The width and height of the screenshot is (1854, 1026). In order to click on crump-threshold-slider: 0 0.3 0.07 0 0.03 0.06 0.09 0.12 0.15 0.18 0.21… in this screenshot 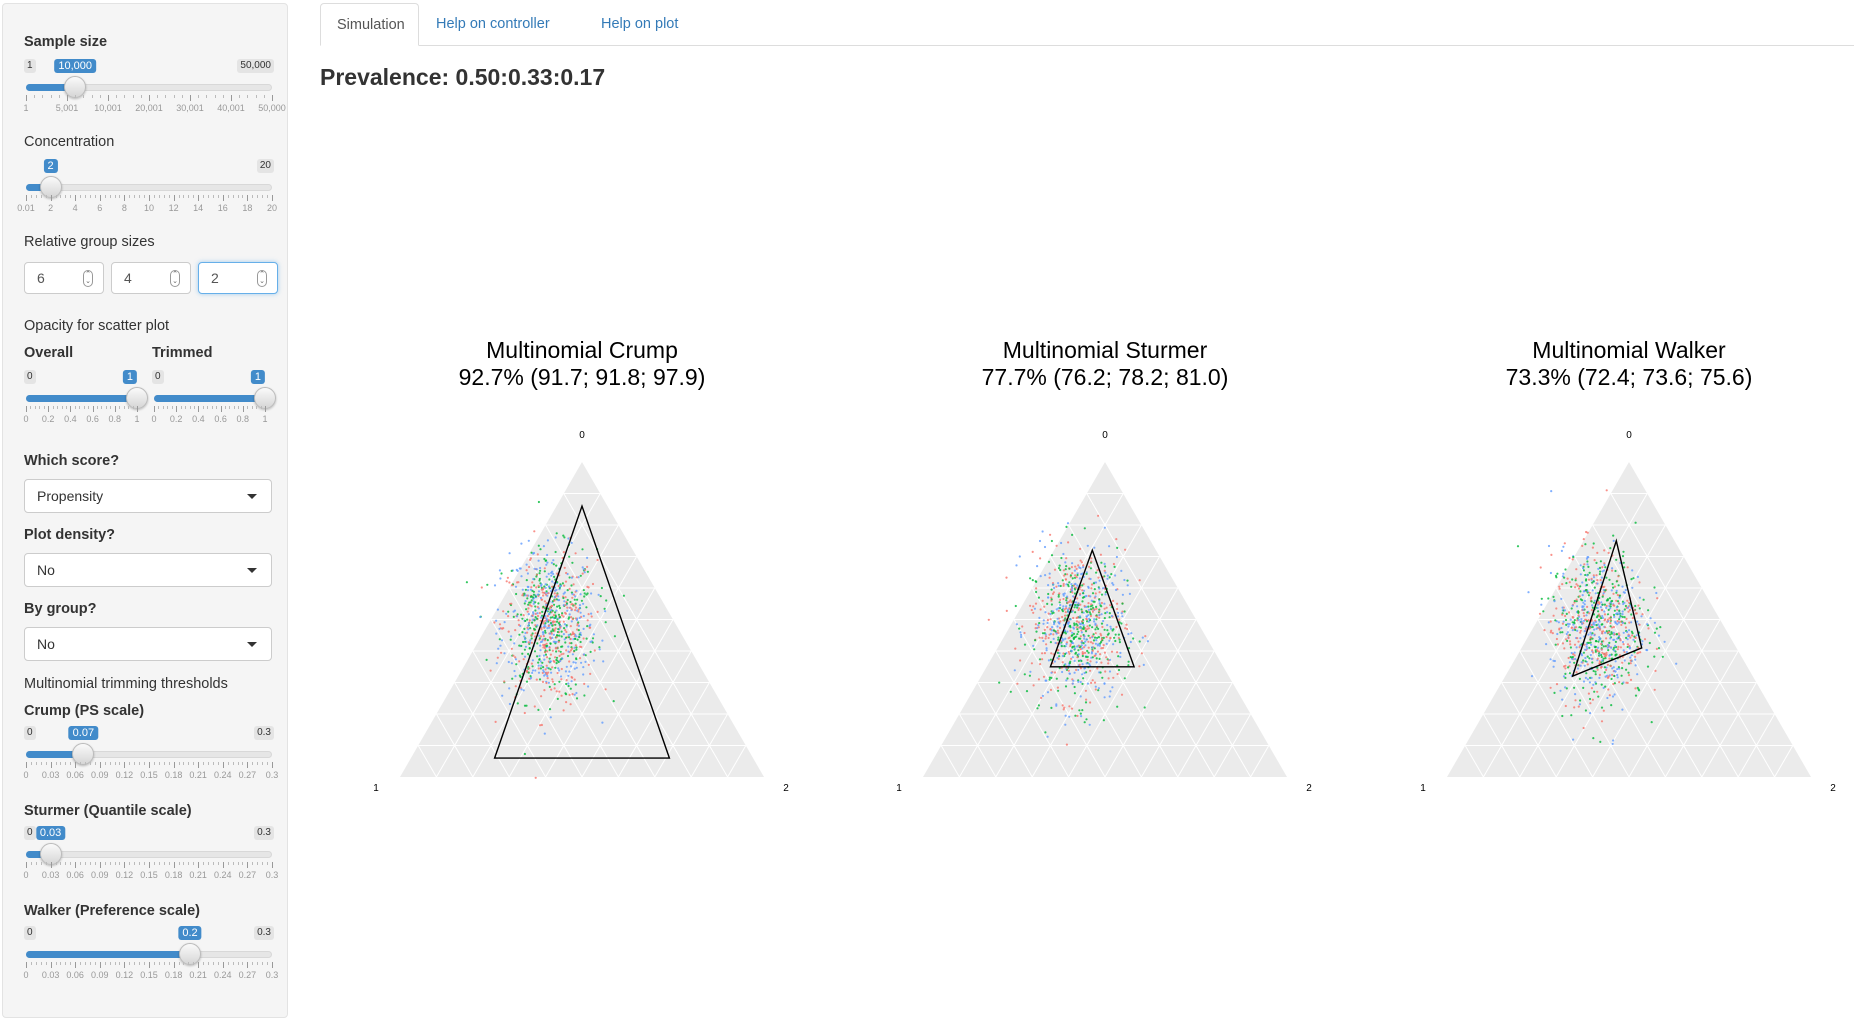, I will do `click(150, 756)`.